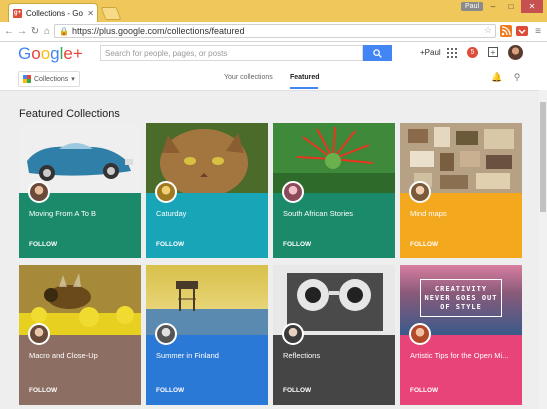 The height and width of the screenshot is (409, 547). Describe the element at coordinates (22, 31) in the screenshot. I see `forward-arrow-icon: →` at that location.